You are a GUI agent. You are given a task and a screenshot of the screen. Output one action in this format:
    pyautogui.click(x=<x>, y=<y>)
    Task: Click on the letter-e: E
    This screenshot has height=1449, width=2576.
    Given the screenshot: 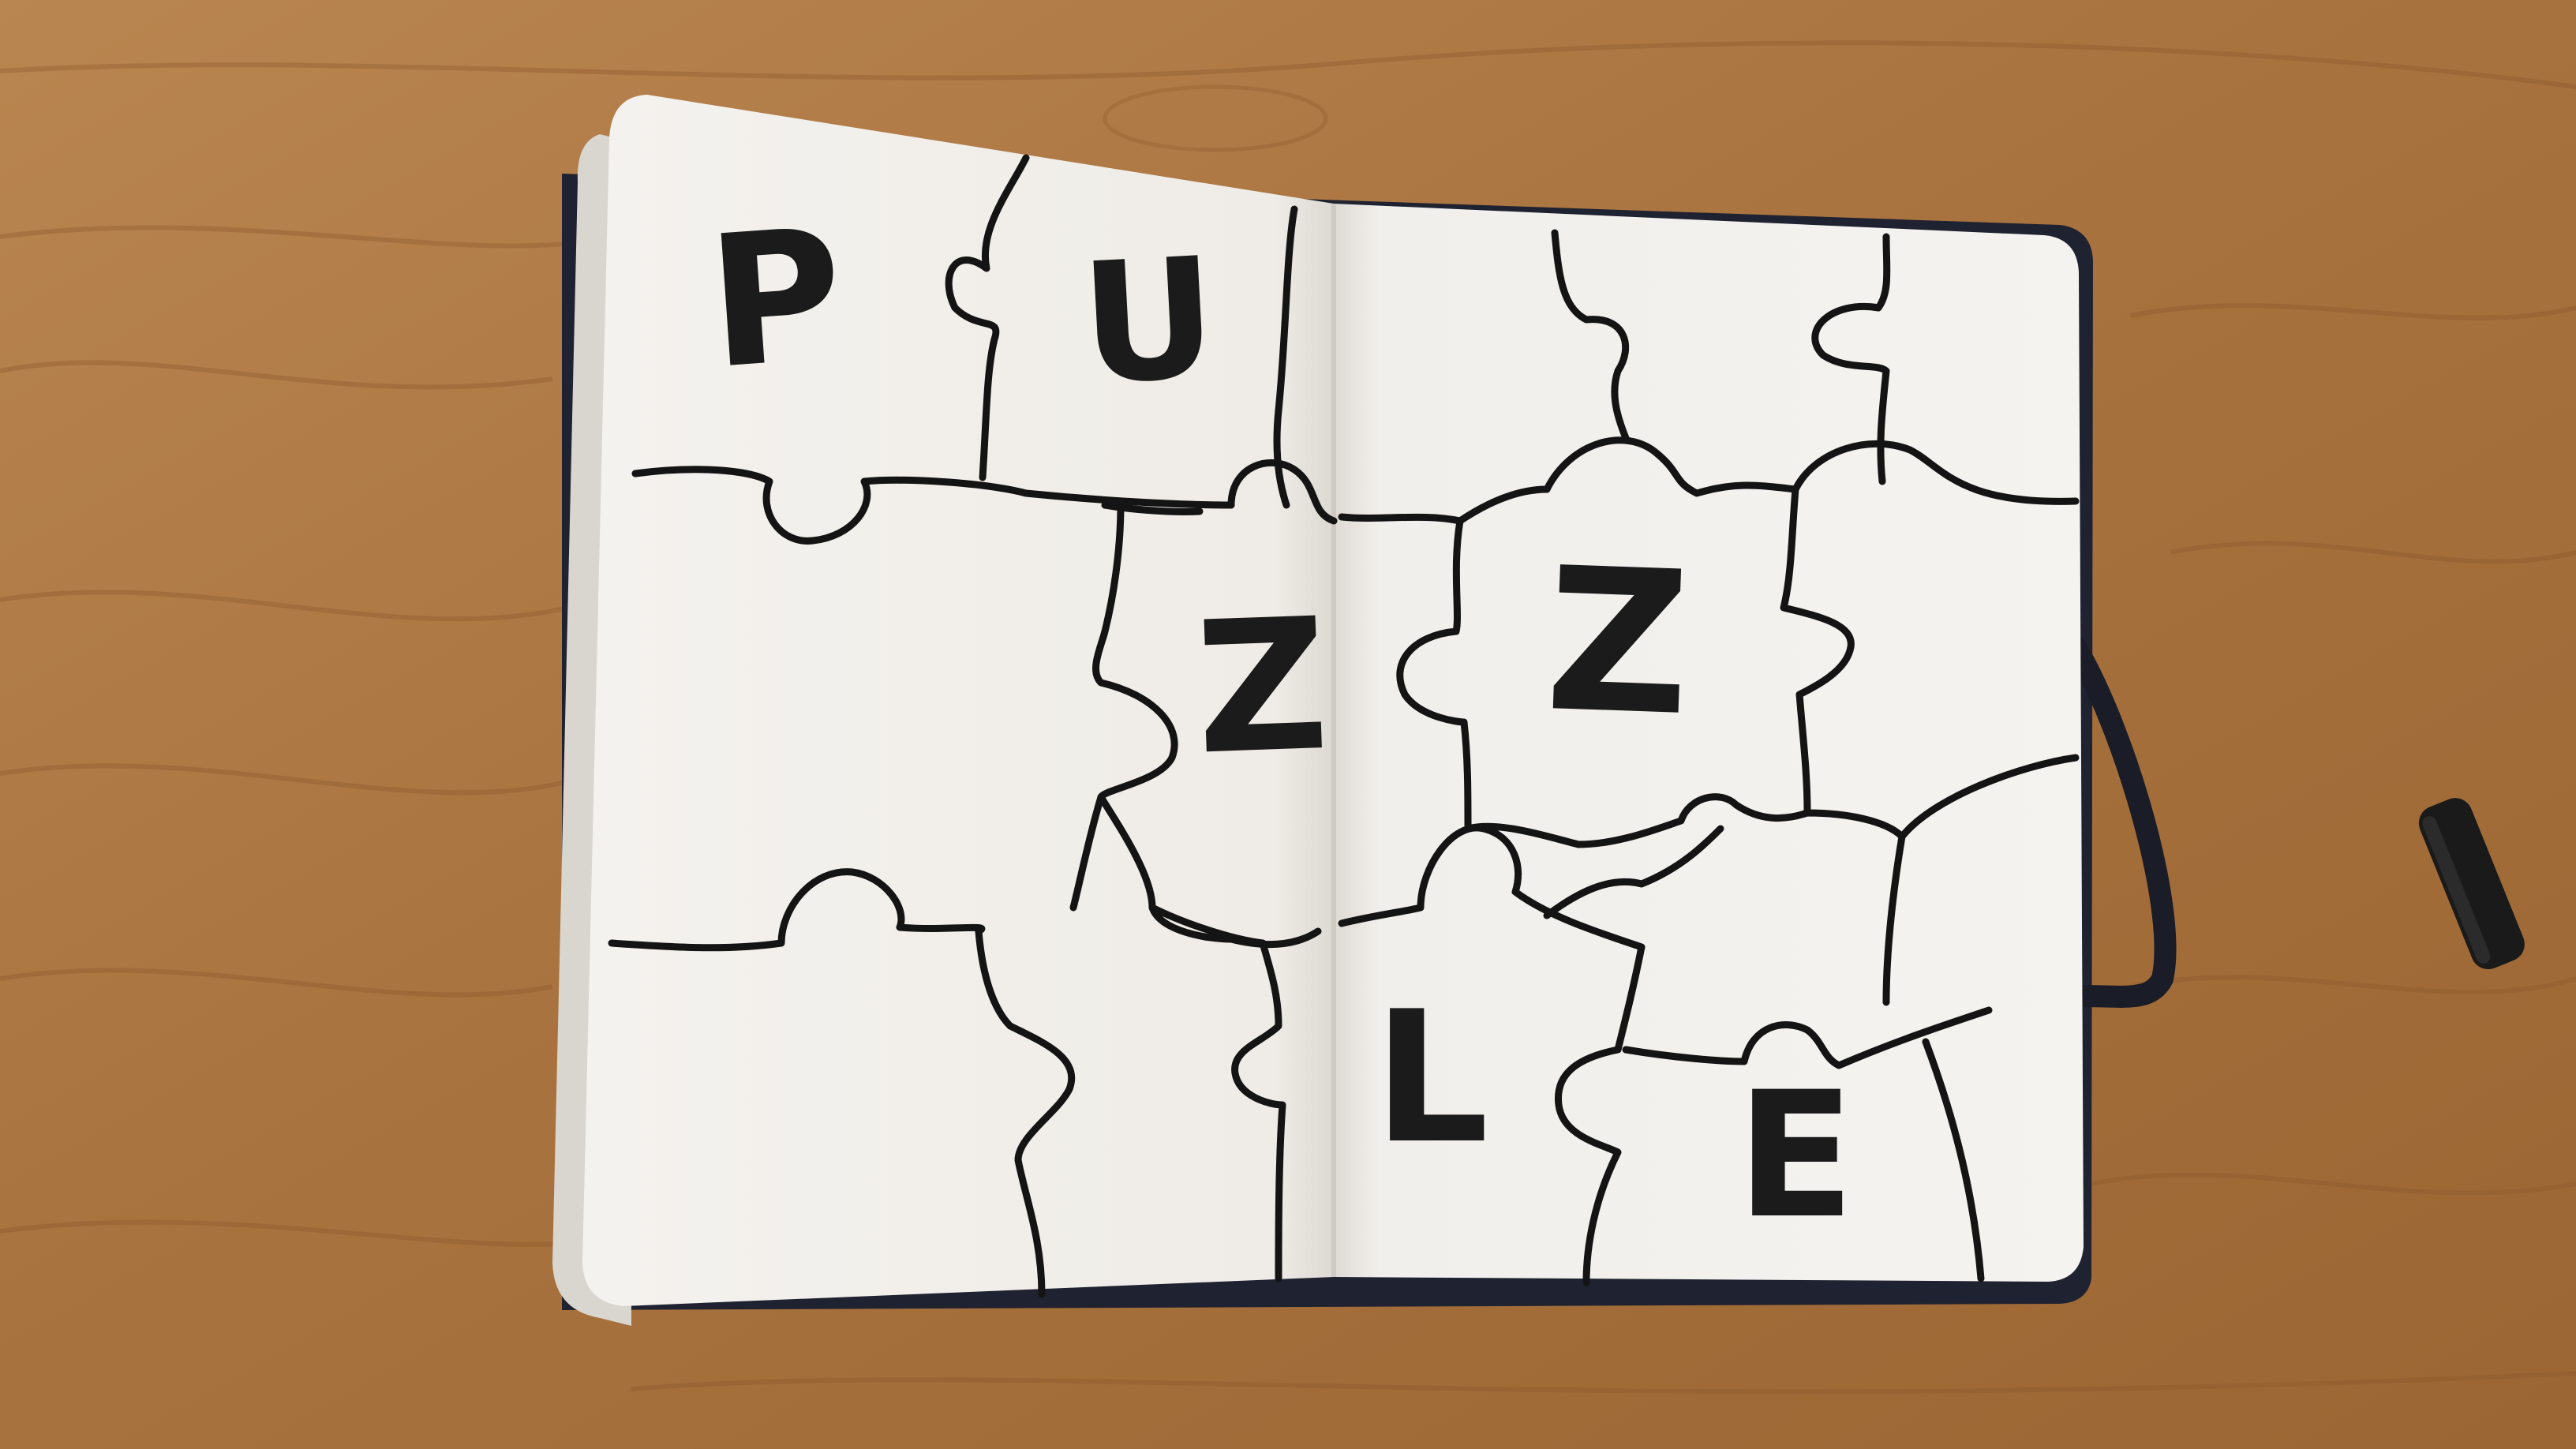 What is the action you would take?
    pyautogui.click(x=1795, y=1155)
    